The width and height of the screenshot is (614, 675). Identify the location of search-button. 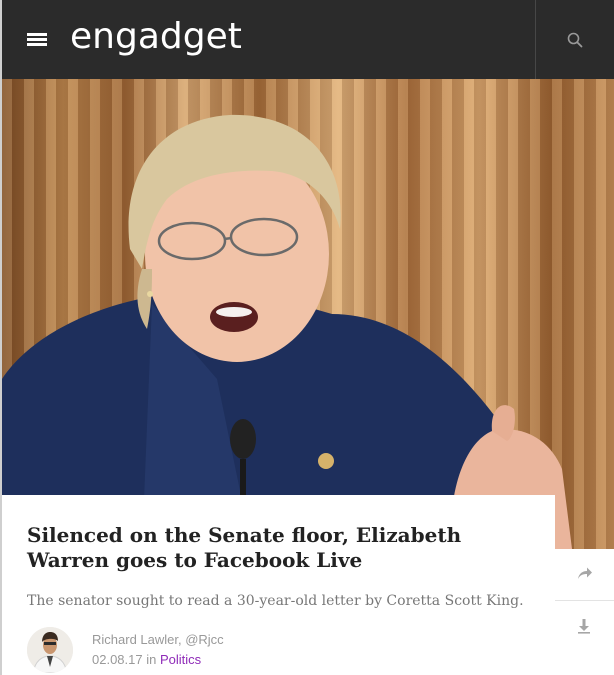
(574, 39).